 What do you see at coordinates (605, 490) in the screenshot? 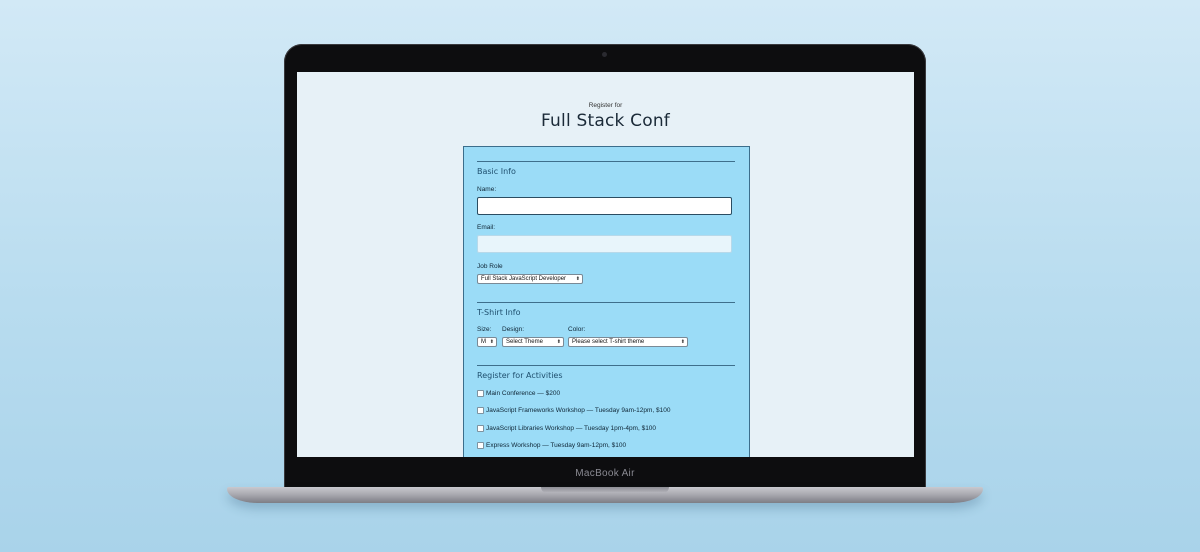
I see `laptop-notch` at bounding box center [605, 490].